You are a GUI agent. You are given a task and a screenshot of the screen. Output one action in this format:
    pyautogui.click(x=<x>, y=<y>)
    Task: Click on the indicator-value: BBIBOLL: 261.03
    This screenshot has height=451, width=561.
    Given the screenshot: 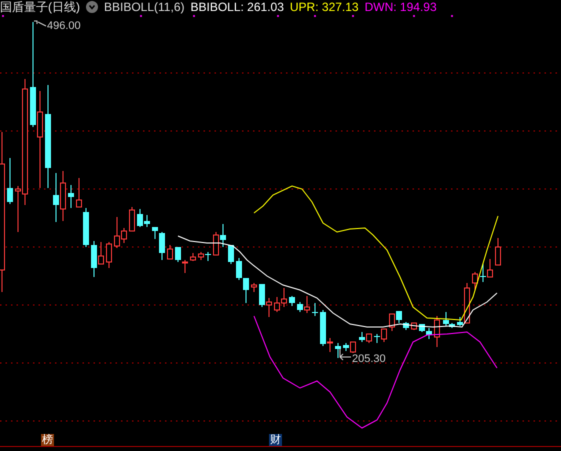 What is the action you would take?
    pyautogui.click(x=237, y=7)
    